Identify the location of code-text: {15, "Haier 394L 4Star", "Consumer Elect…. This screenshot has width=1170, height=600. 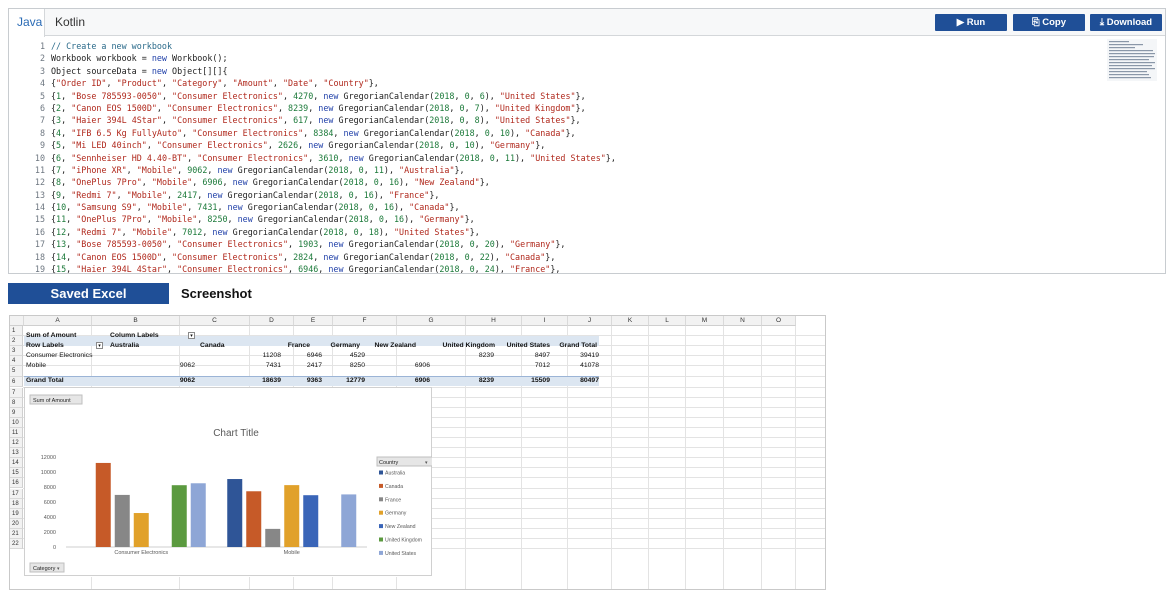
(306, 269).